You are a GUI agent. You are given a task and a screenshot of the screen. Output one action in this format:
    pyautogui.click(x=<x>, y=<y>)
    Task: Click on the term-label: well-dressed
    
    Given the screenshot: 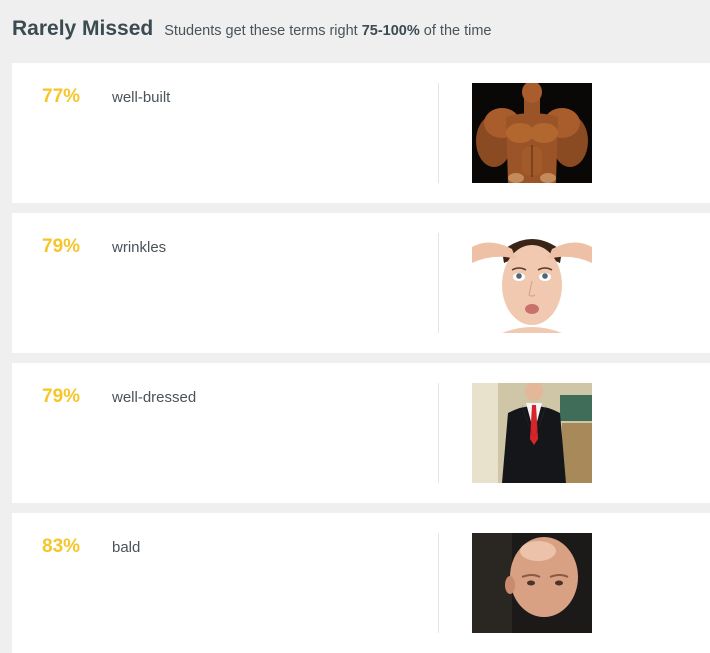 What is the action you would take?
    pyautogui.click(x=154, y=397)
    